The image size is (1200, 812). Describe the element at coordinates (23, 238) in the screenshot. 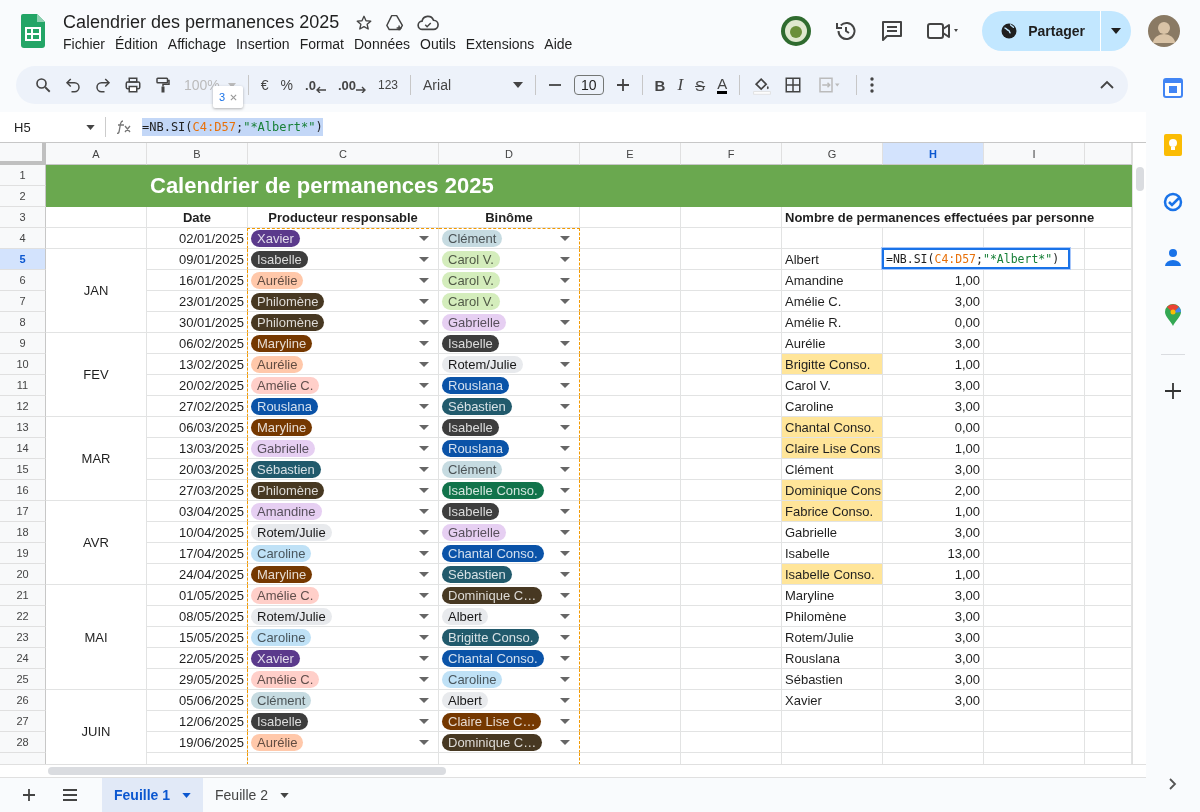

I see `row-header: 4` at that location.